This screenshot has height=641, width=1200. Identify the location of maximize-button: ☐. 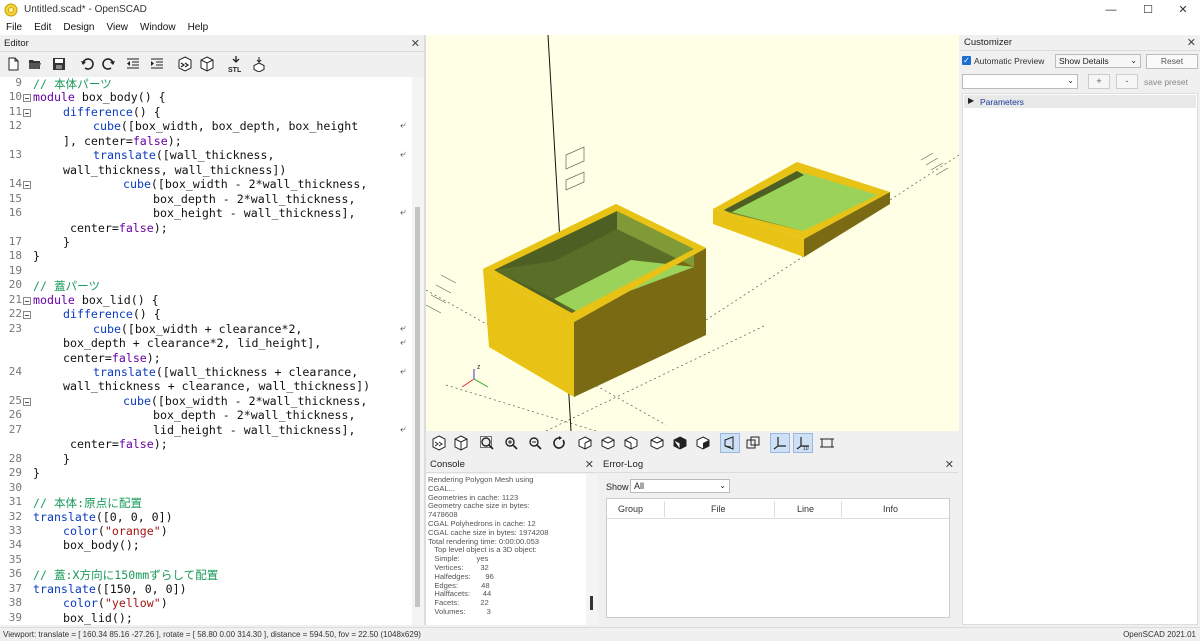
(1148, 9).